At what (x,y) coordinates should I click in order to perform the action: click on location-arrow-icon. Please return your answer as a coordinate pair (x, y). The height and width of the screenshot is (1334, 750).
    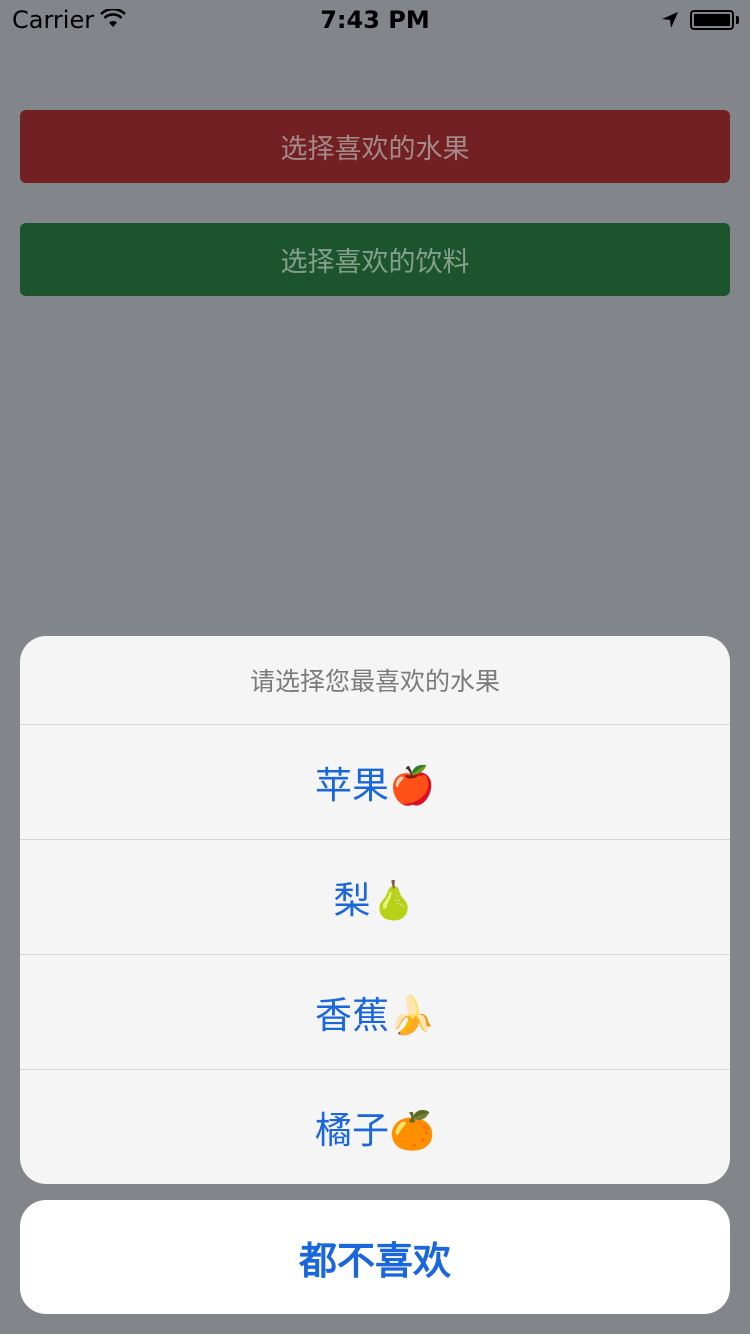
    Looking at the image, I should click on (670, 20).